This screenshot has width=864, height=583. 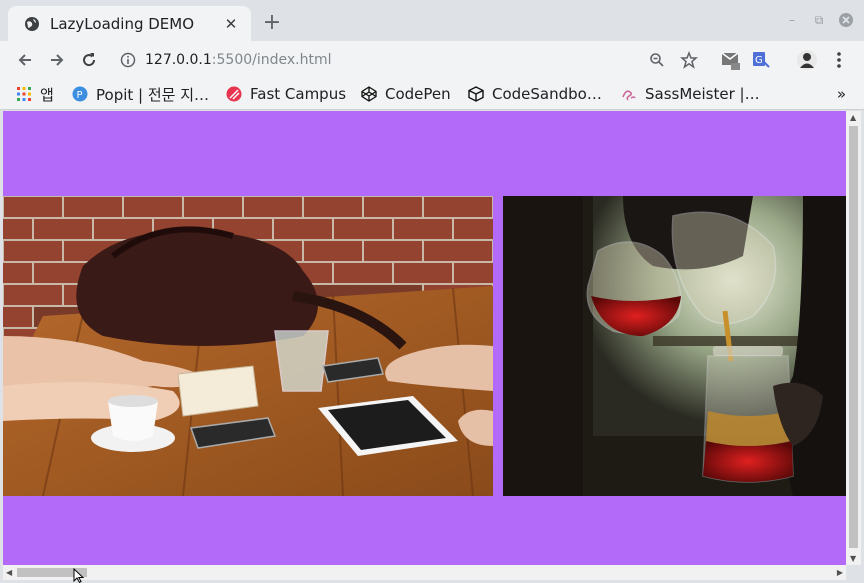 What do you see at coordinates (432, 20) in the screenshot?
I see `tab-strip: LazyLoading DEMO ✕ + – ⧉` at bounding box center [432, 20].